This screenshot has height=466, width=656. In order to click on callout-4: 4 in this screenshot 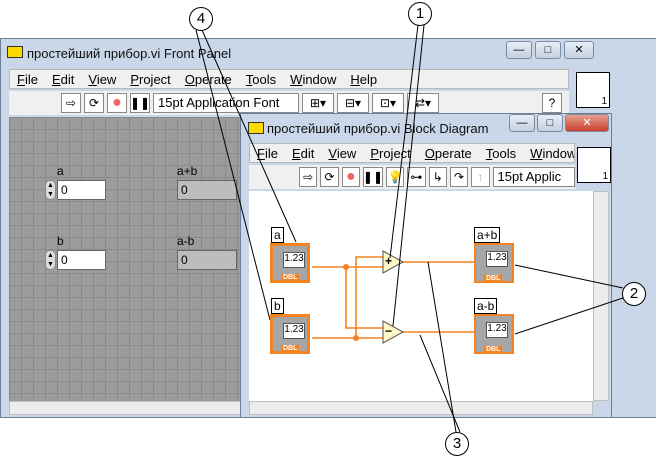, I will do `click(201, 19)`.